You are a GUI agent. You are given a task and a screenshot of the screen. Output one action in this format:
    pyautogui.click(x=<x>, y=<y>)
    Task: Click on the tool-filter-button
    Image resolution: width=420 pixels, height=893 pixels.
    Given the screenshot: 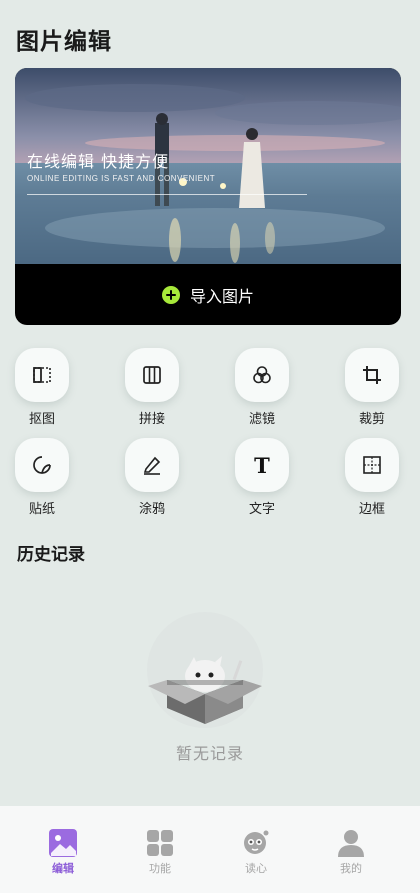 What is the action you would take?
    pyautogui.click(x=262, y=375)
    